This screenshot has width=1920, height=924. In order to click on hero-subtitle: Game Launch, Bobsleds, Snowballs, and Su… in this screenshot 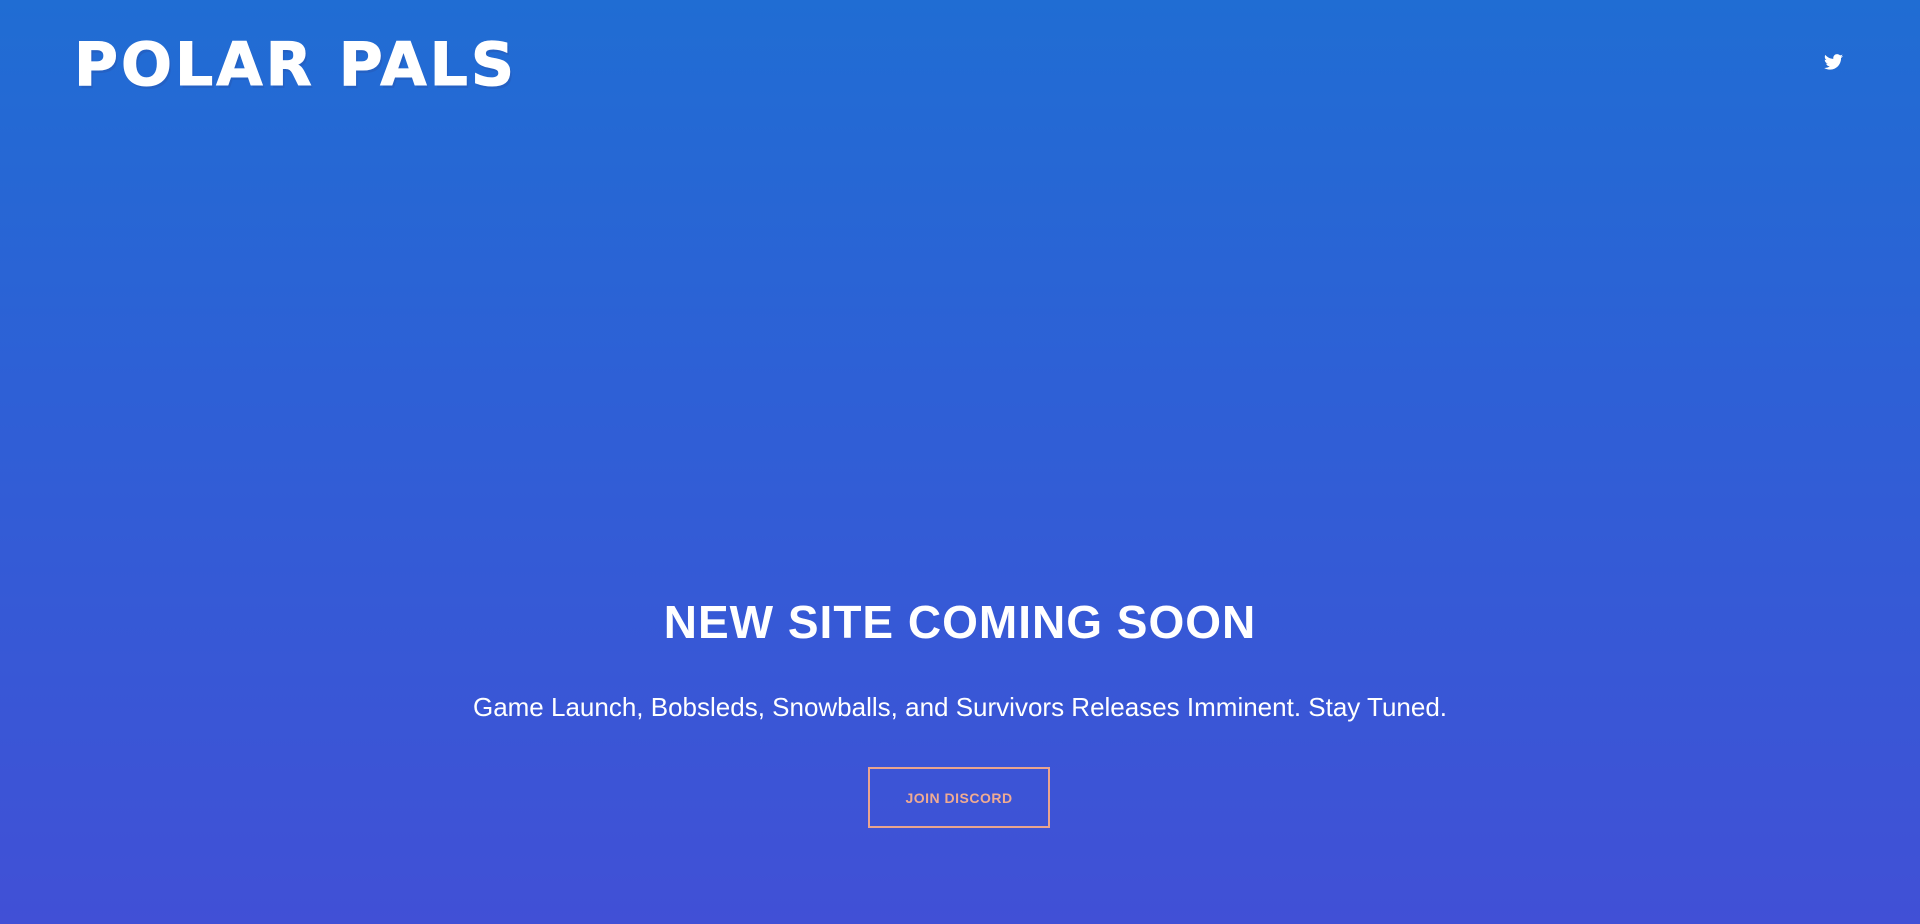, I will do `click(960, 707)`.